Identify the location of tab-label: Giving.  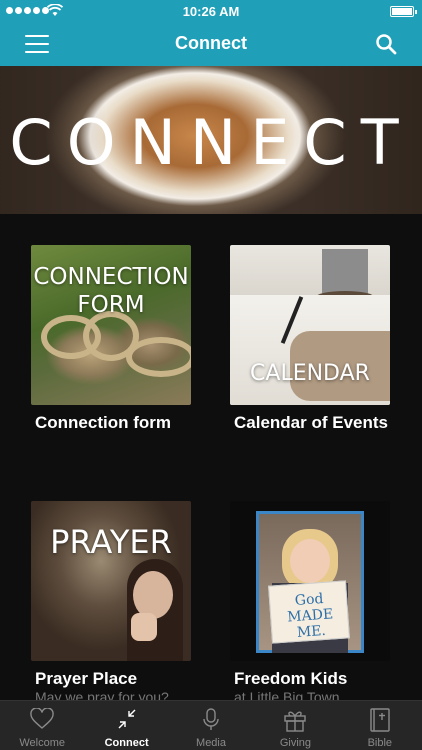
(295, 743).